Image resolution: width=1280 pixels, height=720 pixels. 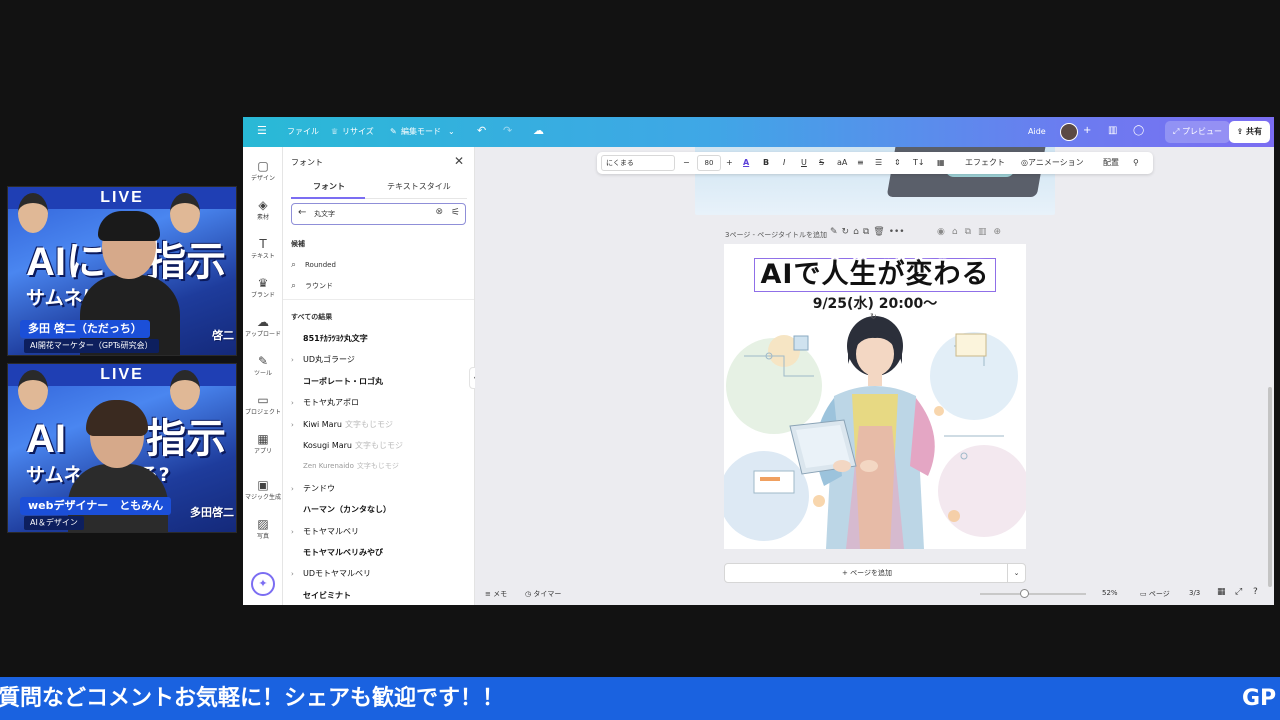 I want to click on letter-case-icon: aA, so click(x=842, y=163).